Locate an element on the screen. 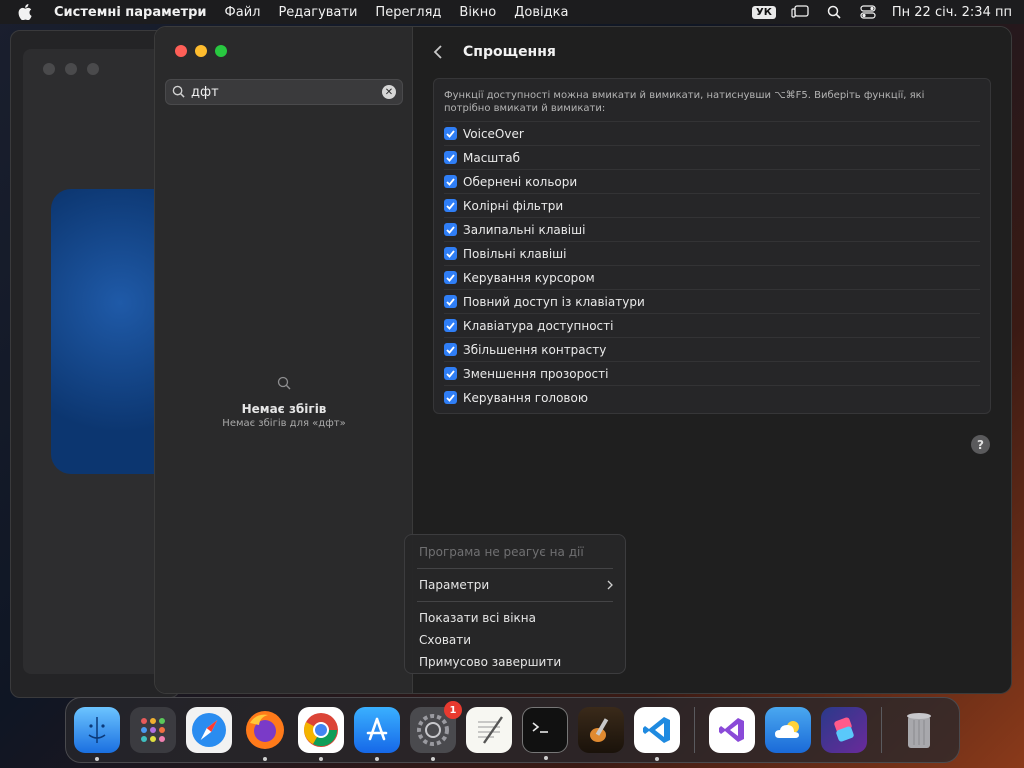  no-results-panel: Немає збігів Немає збігів для «дфт» is located at coordinates (284, 402).